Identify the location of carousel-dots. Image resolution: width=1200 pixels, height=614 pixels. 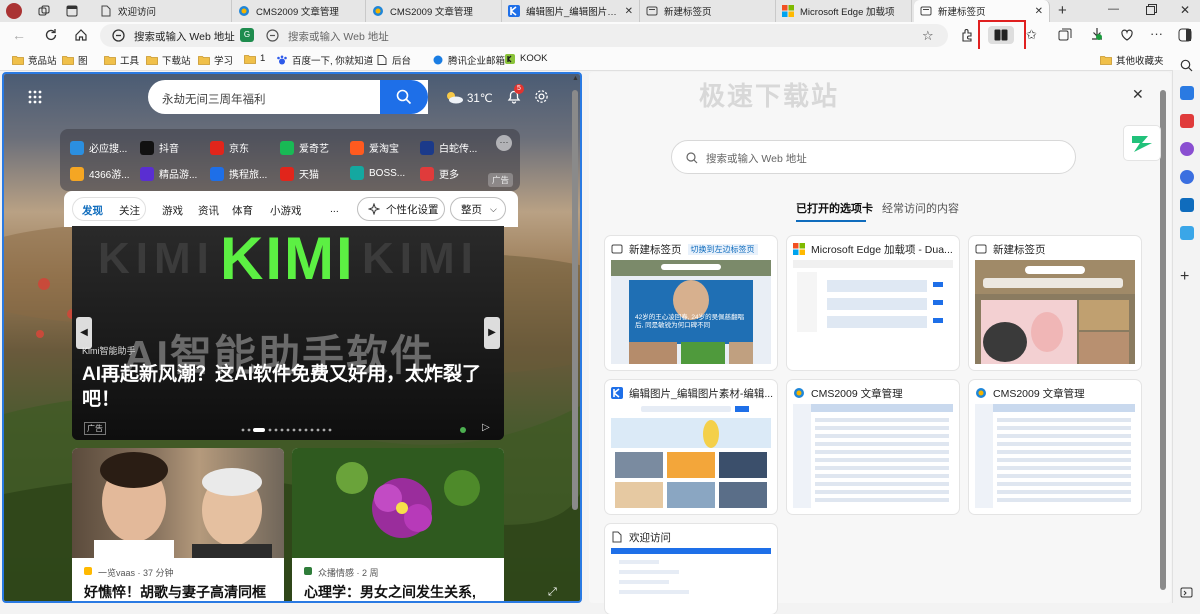
(290, 430).